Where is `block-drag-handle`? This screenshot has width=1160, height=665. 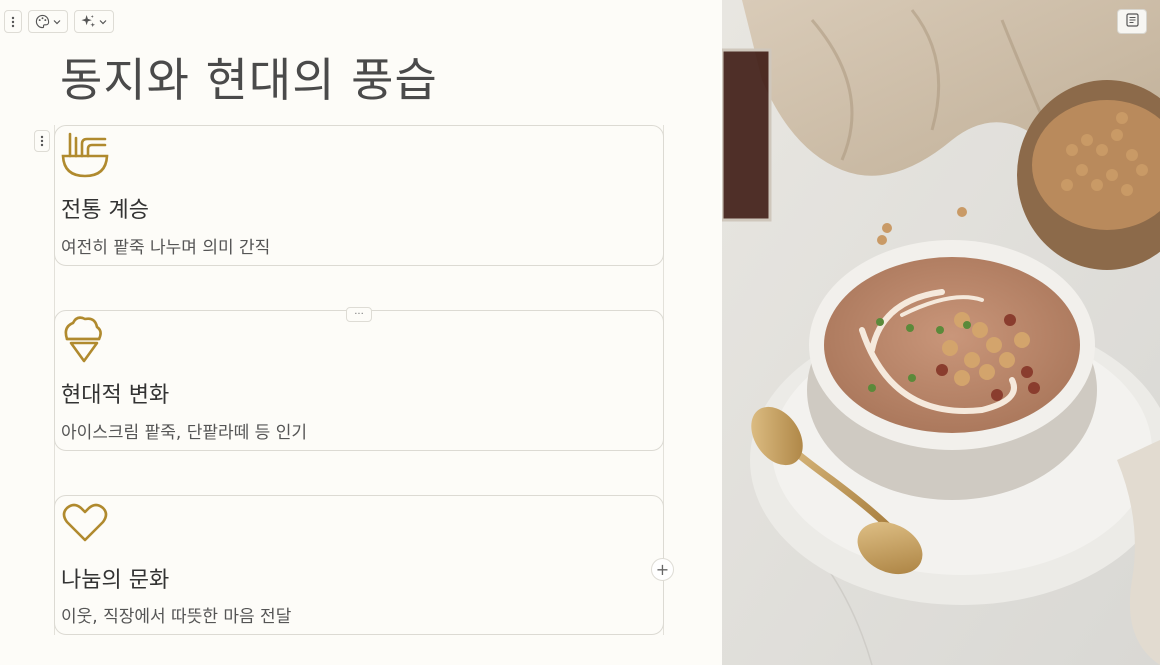 block-drag-handle is located at coordinates (42, 141).